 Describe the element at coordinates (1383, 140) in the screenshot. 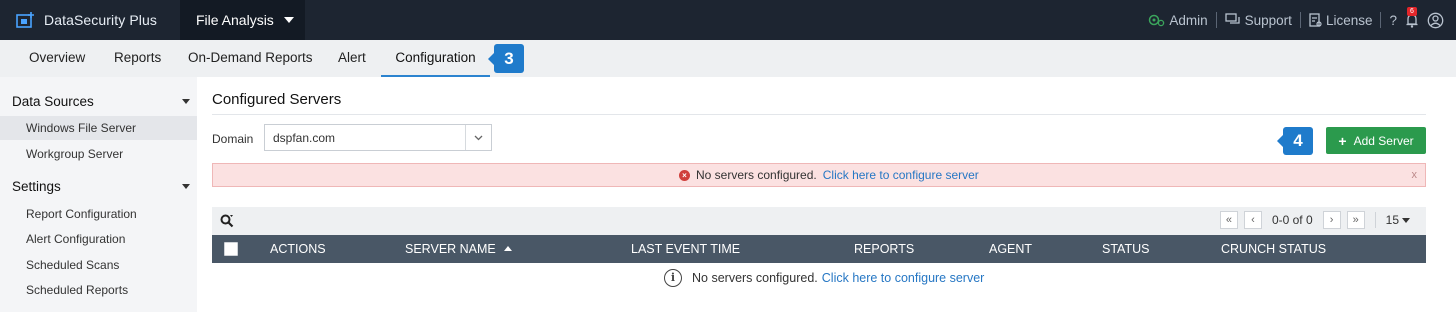

I see `add-server-label: Add Server` at that location.